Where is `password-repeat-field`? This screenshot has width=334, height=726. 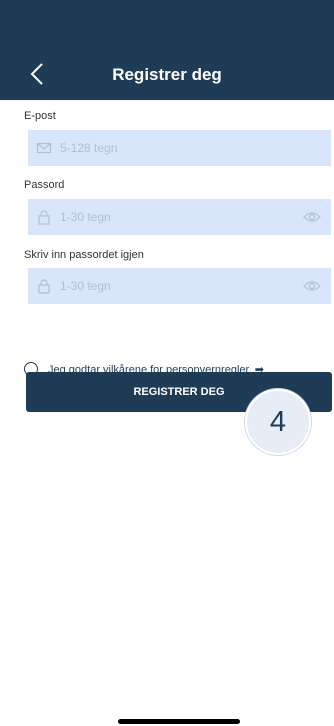
password-repeat-field is located at coordinates (179, 286).